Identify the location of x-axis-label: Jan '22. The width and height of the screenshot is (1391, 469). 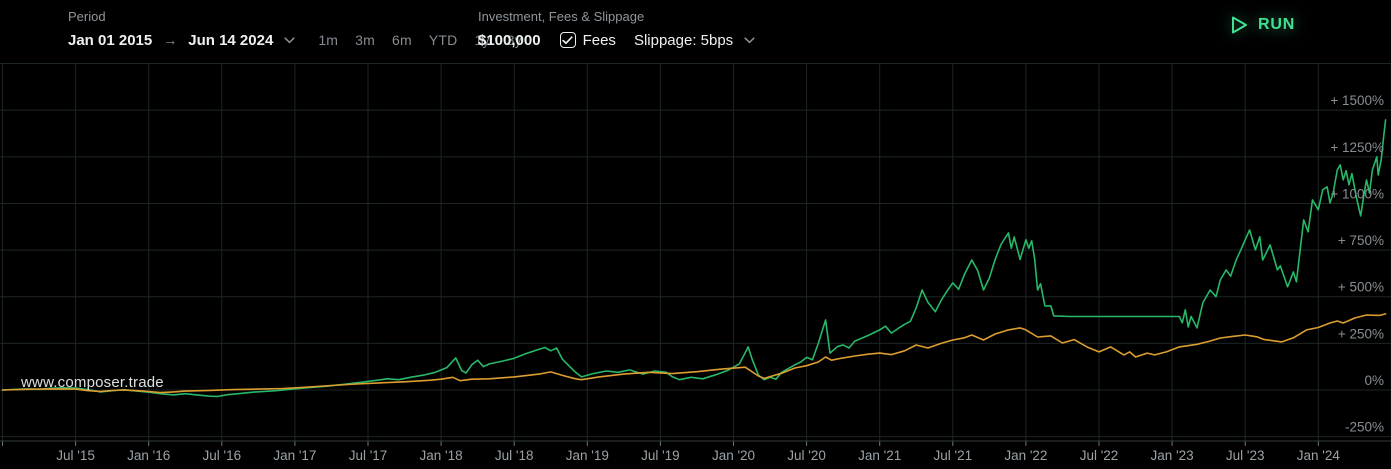
(1025, 455).